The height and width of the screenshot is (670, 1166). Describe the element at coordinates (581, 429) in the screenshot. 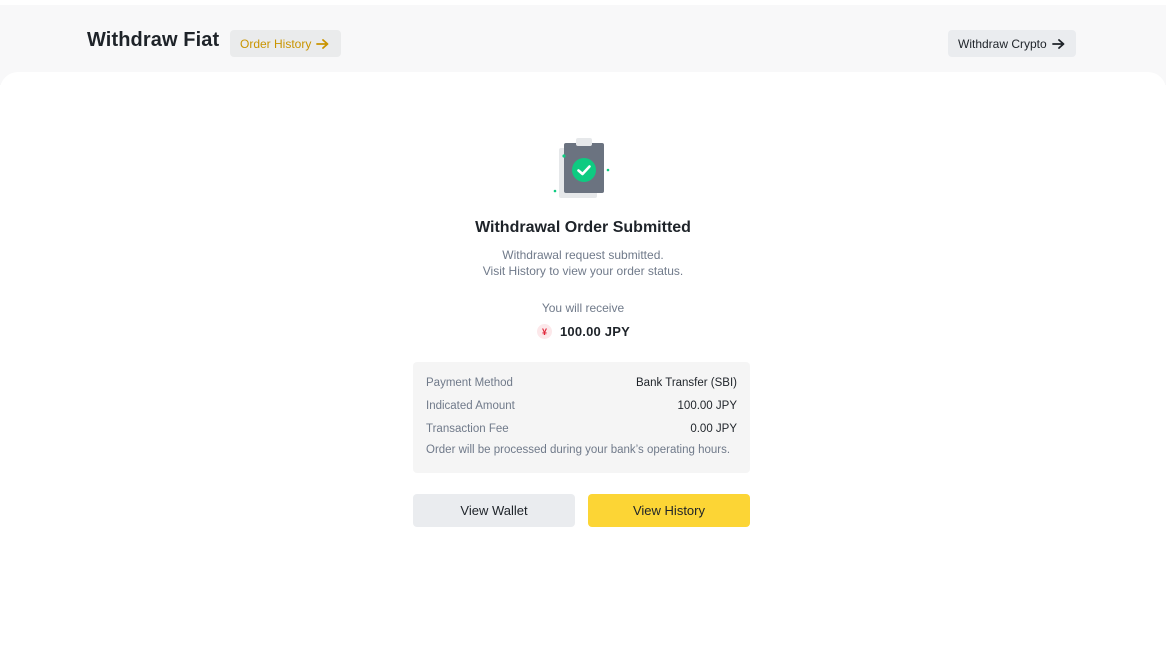

I see `detail-row-transaction-fee: Transaction Fee 0.00 JPY` at that location.